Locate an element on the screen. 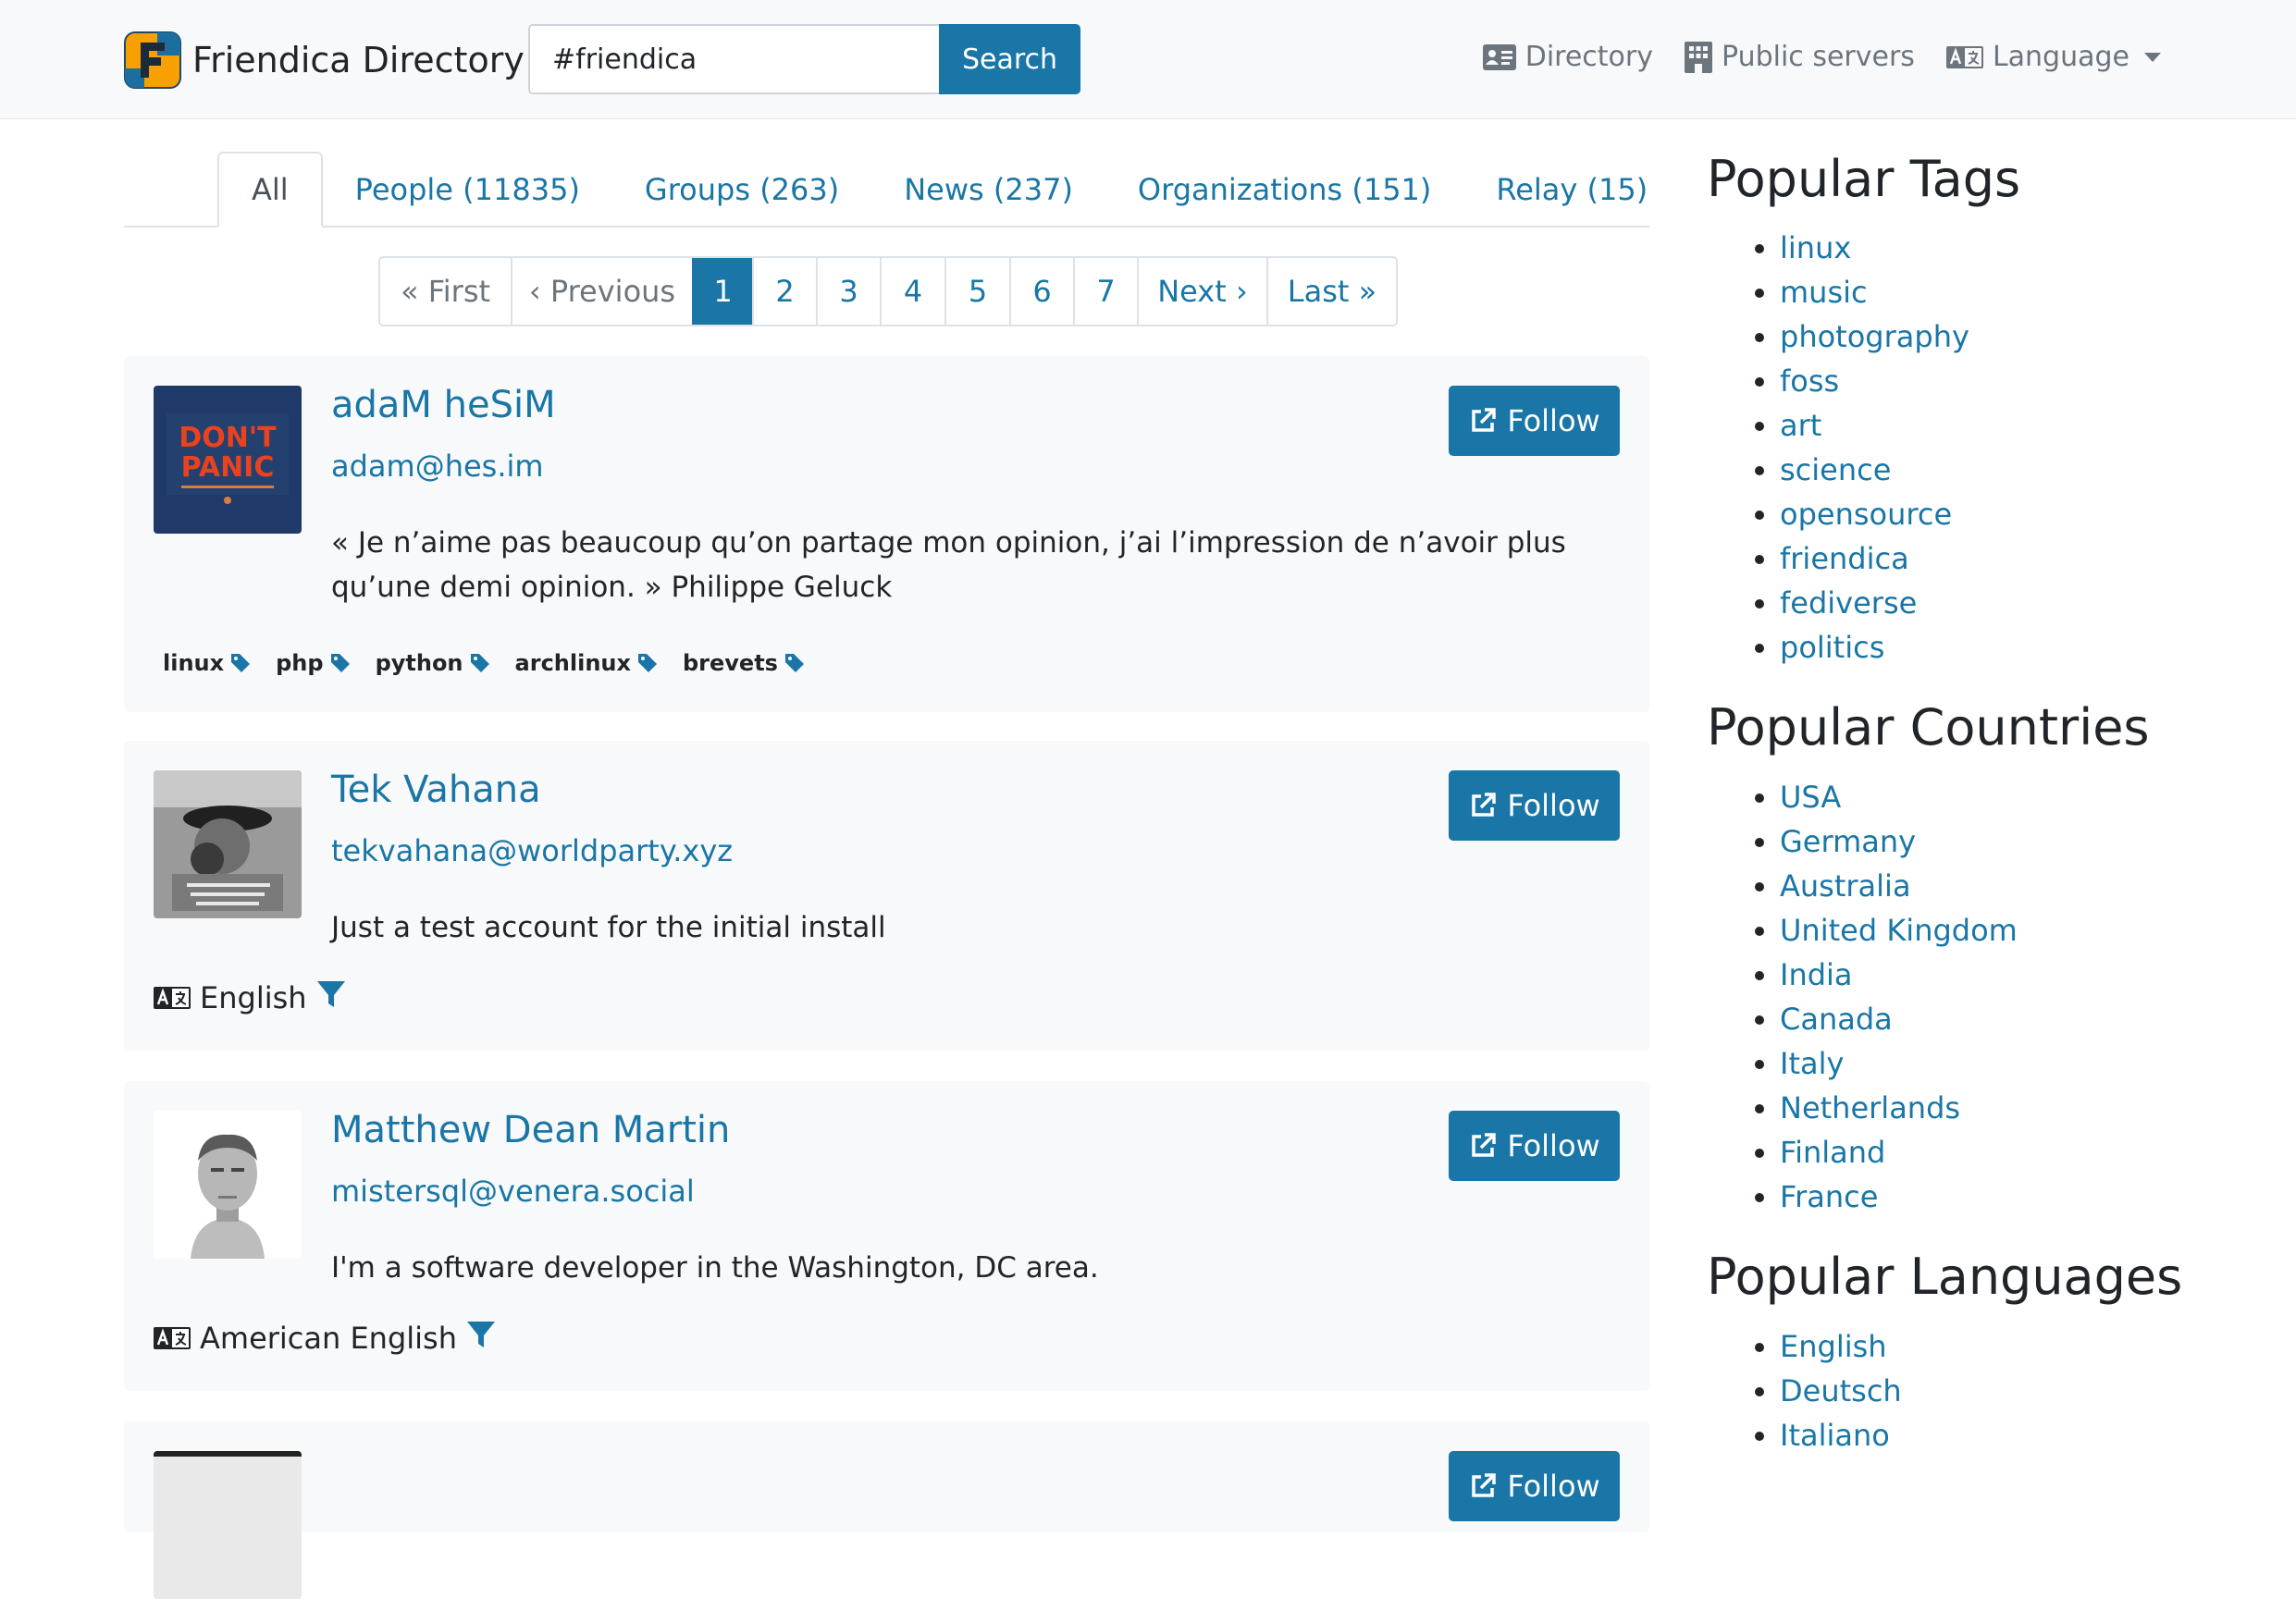  language-link: English is located at coordinates (1833, 1346).